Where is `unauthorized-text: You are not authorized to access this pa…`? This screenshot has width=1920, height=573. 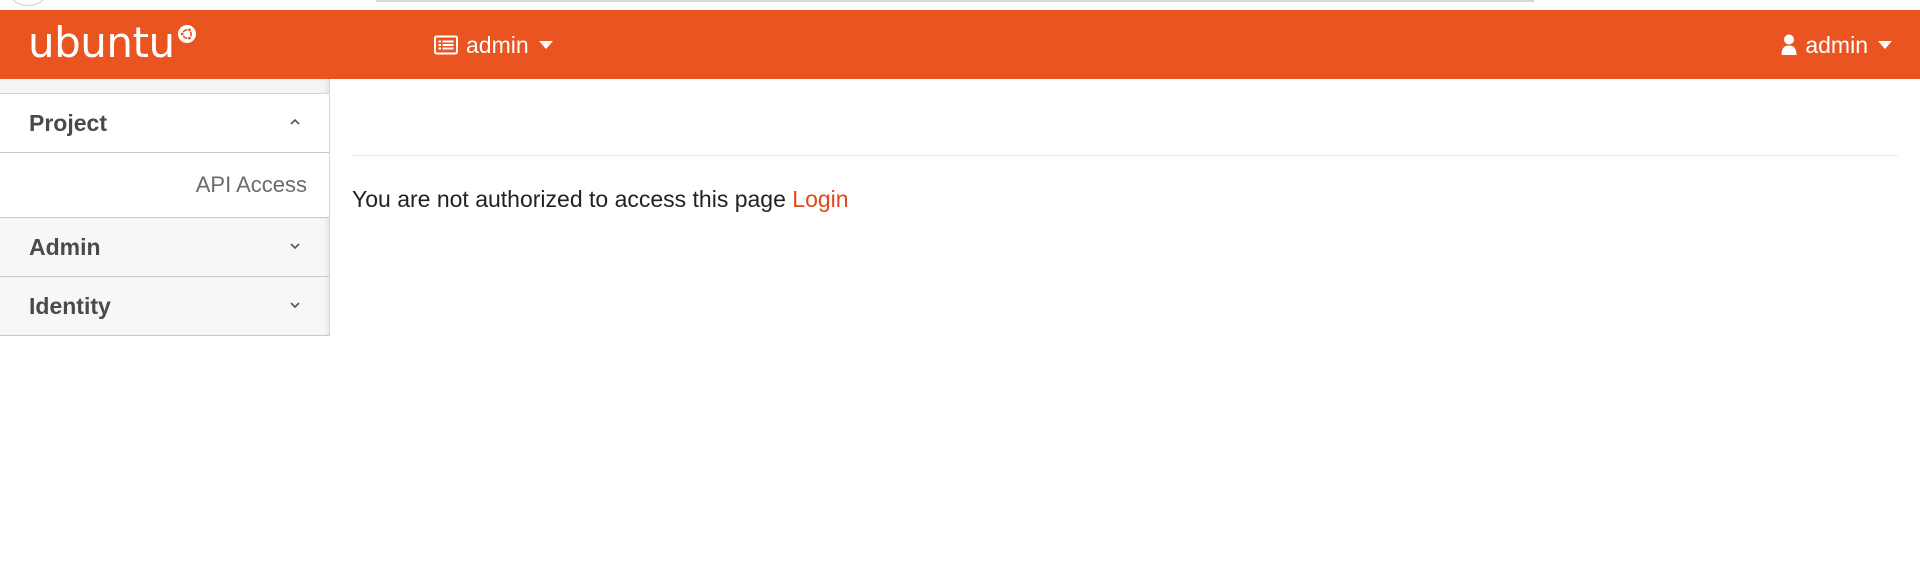 unauthorized-text: You are not authorized to access this pa… is located at coordinates (569, 199).